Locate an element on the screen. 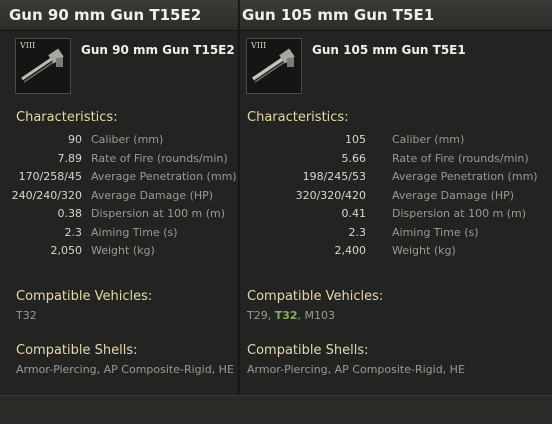 The height and width of the screenshot is (424, 552). stat-row: 198/245/53 Average Penetration (mm) is located at coordinates (396, 179).